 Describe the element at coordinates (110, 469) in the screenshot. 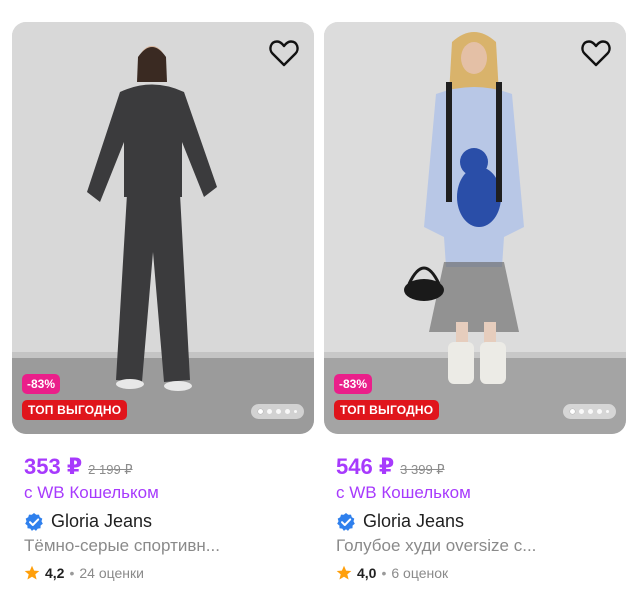

I see `old-price: 2 199 ₽` at that location.